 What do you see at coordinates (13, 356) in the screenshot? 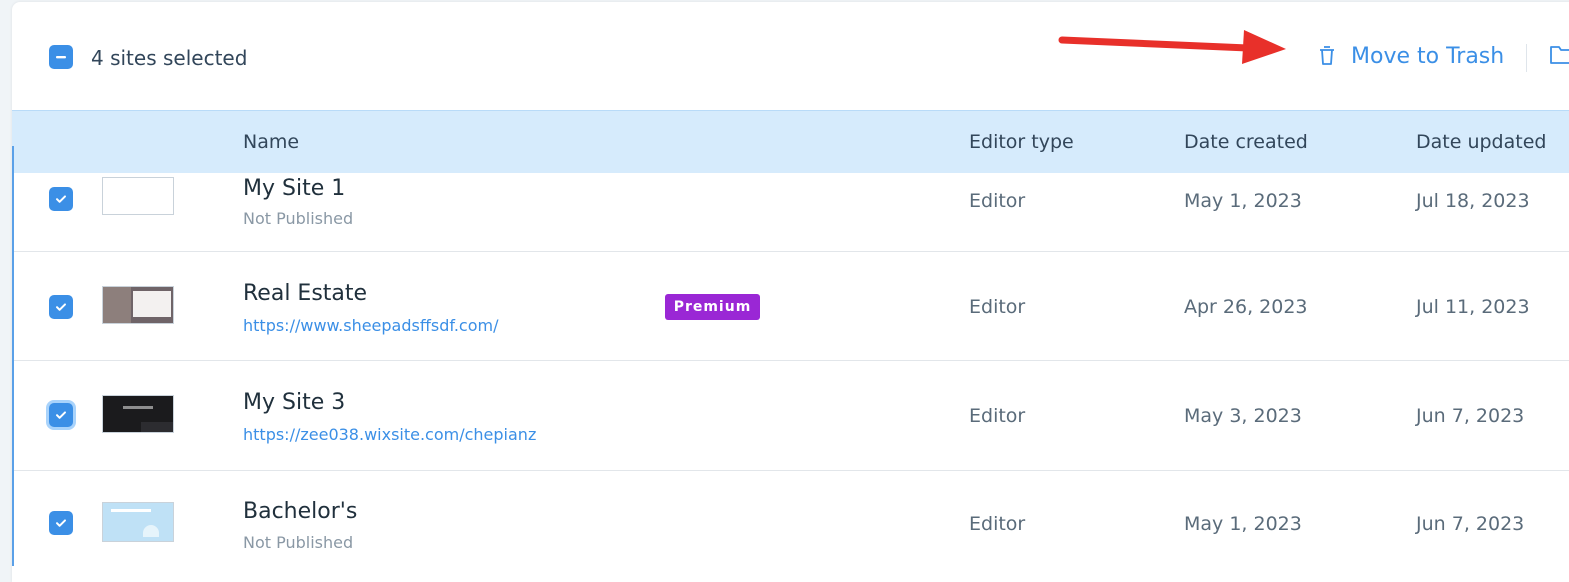
I see `left-edge-accent` at bounding box center [13, 356].